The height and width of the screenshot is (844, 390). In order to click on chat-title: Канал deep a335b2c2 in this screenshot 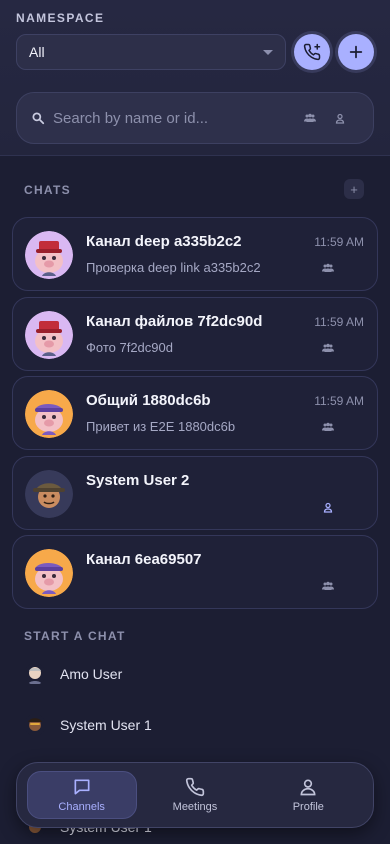, I will do `click(164, 241)`.